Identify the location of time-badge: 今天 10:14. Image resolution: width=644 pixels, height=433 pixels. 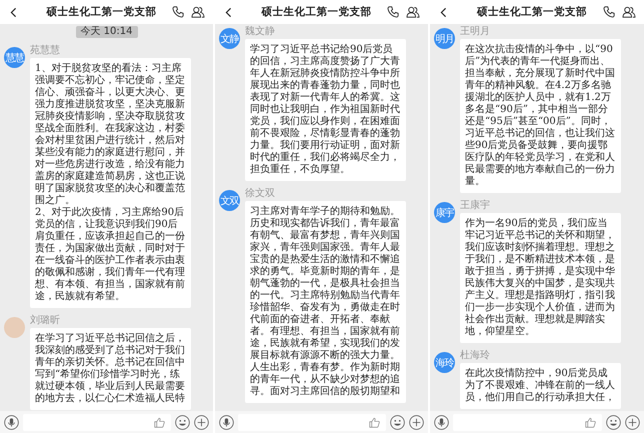
(107, 32).